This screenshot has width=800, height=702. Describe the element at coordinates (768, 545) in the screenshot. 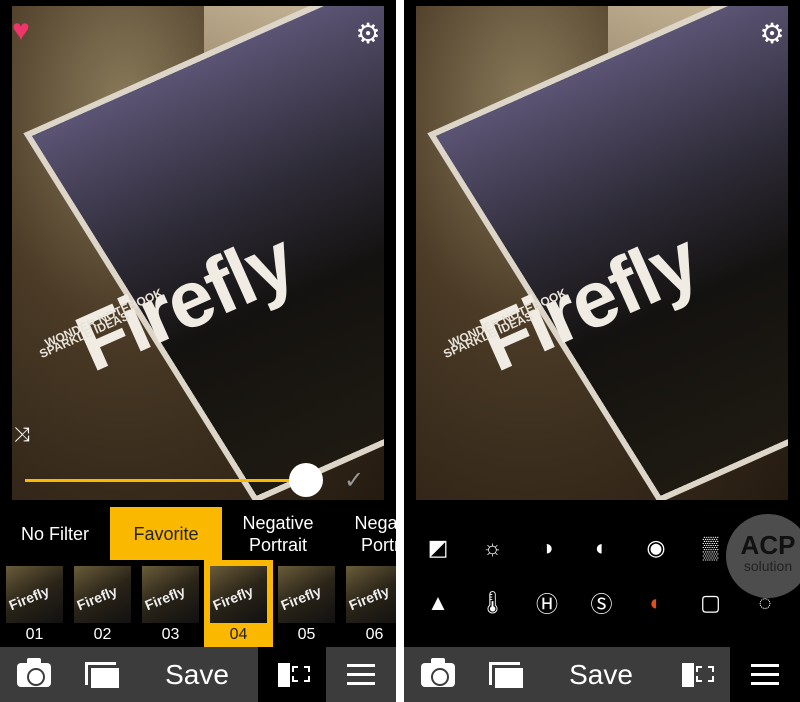

I see `watermark-line1: ACP` at that location.